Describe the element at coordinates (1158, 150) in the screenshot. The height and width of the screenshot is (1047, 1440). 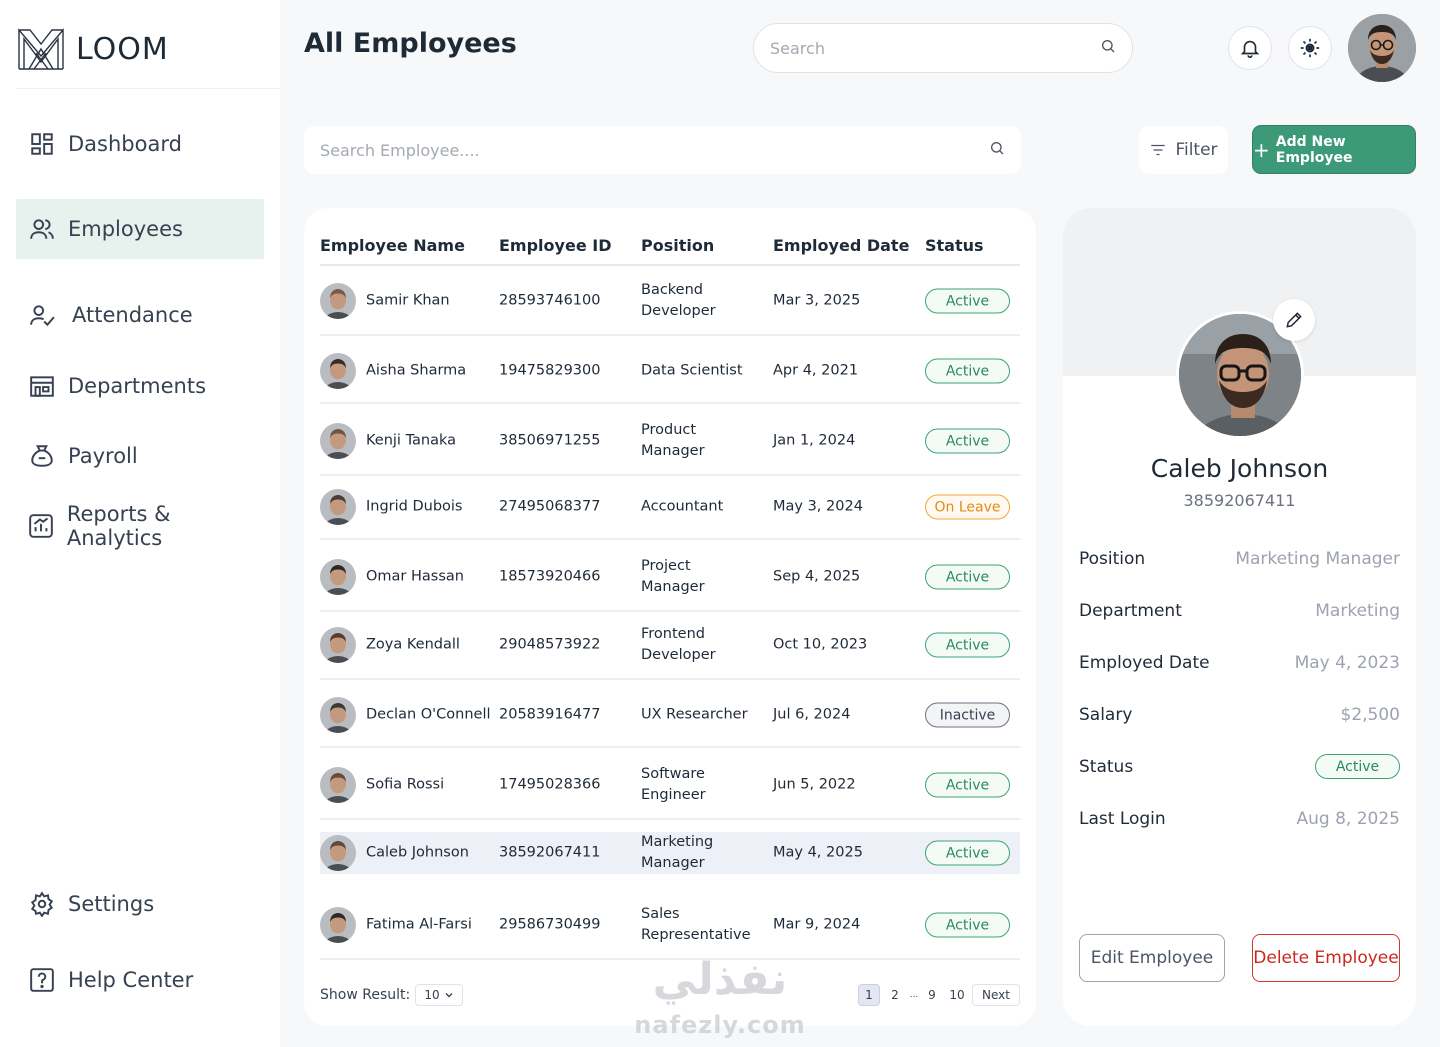
I see `filter-icon` at that location.